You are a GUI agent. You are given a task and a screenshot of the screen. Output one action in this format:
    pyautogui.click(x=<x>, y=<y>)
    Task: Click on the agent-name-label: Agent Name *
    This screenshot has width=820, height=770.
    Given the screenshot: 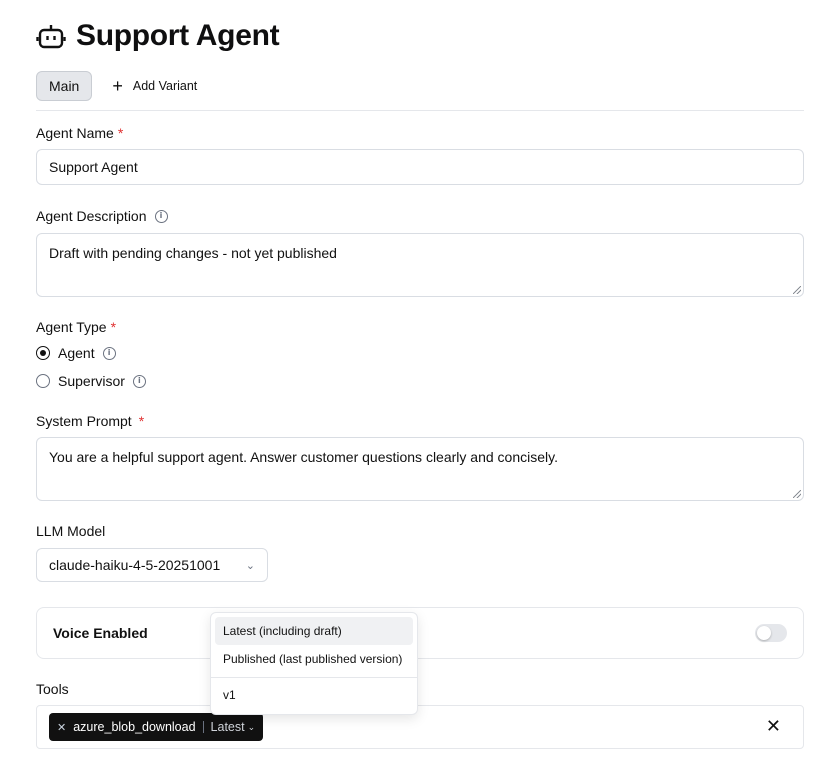 What is the action you would take?
    pyautogui.click(x=79, y=133)
    